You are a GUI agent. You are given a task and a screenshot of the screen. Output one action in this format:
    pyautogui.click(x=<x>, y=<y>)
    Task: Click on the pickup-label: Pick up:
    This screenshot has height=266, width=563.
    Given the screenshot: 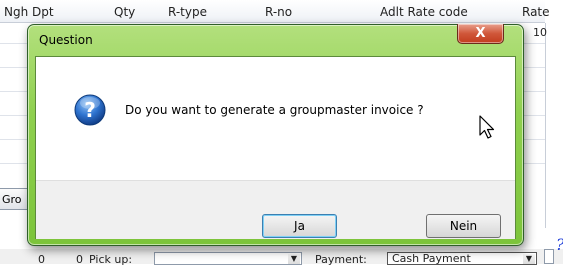 What is the action you would take?
    pyautogui.click(x=111, y=259)
    